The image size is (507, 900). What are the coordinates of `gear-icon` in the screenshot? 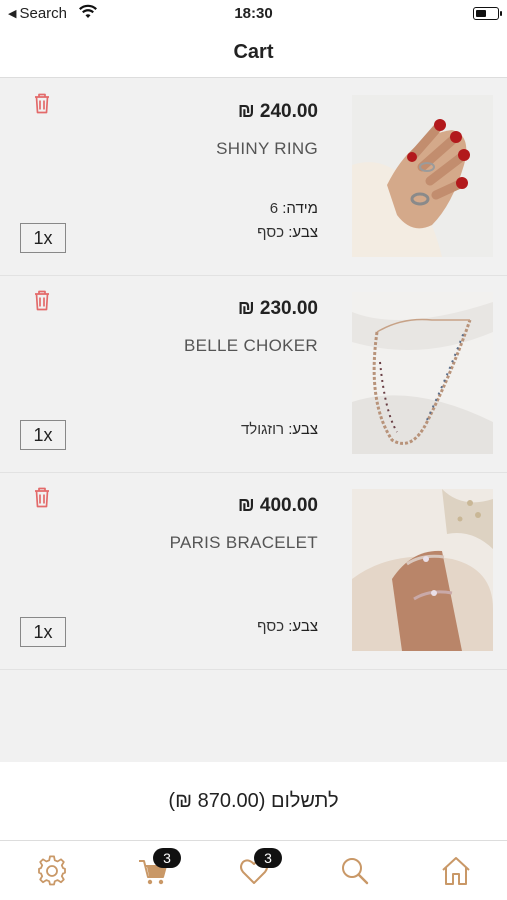 It's located at (52, 870).